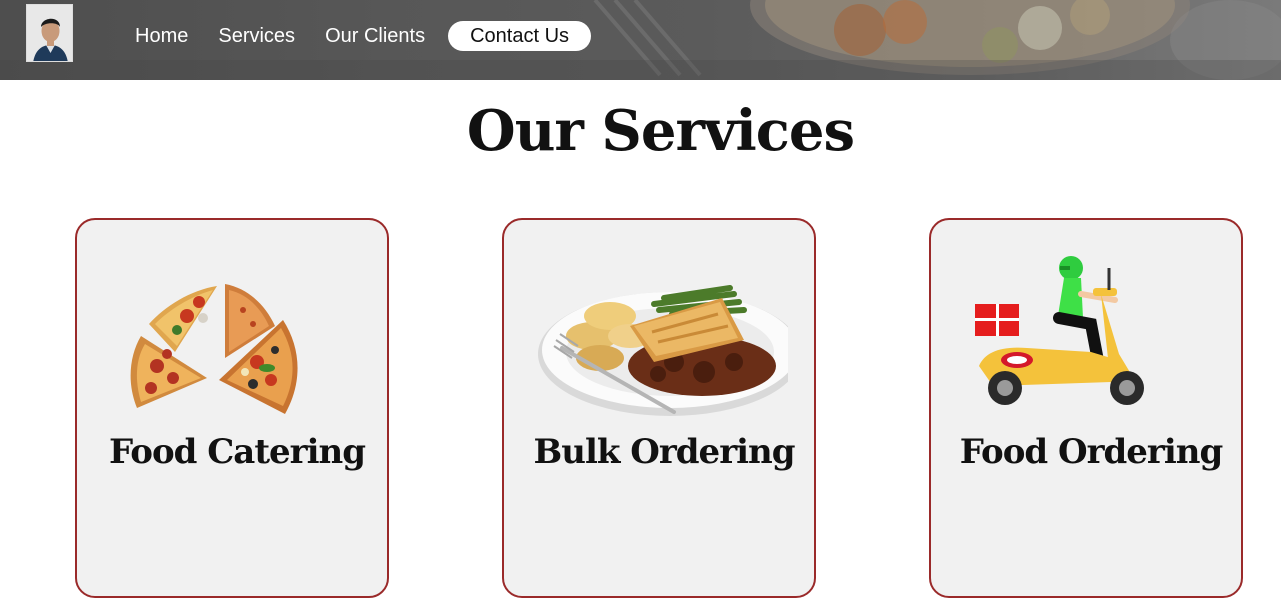 This screenshot has height=598, width=1281. I want to click on person-photo-icon, so click(49, 33).